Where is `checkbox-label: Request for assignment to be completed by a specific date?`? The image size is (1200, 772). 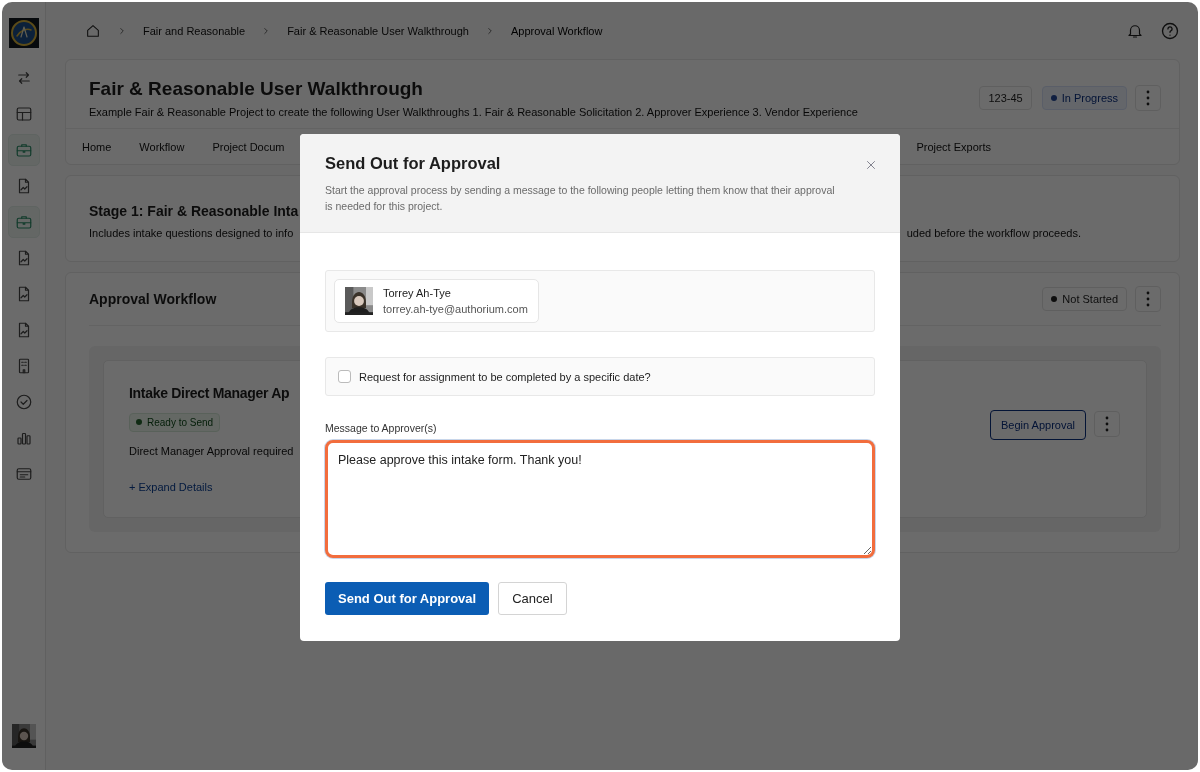 checkbox-label: Request for assignment to be completed by a specific date? is located at coordinates (505, 376).